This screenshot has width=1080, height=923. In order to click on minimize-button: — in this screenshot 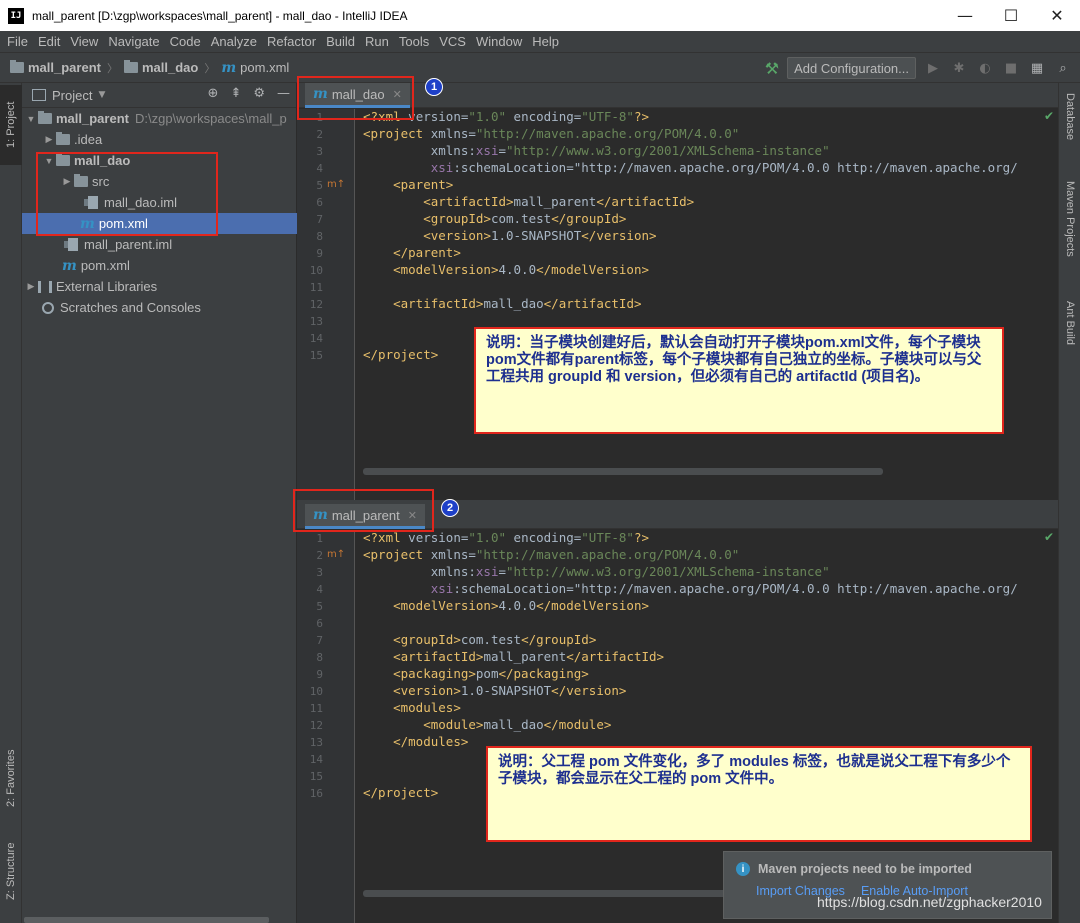, I will do `click(965, 15)`.